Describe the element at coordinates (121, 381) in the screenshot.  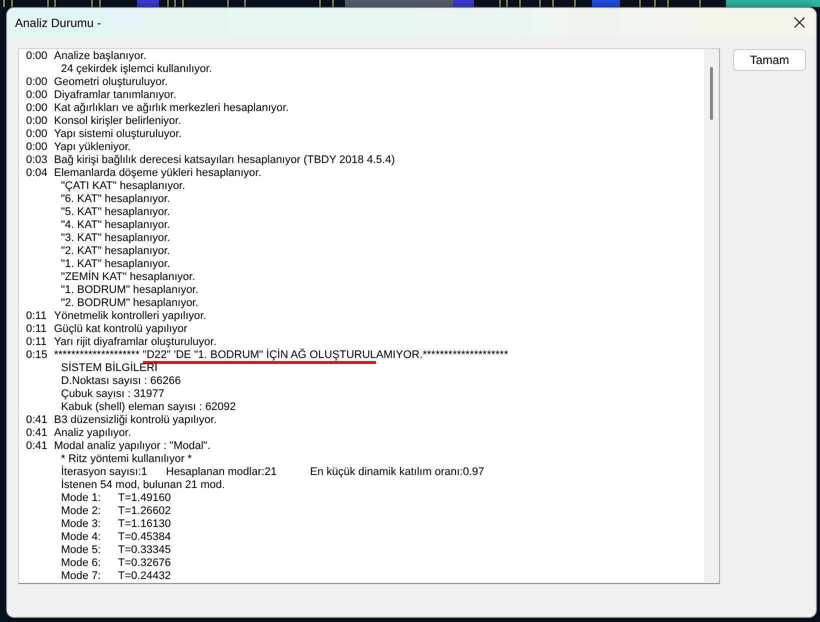
I see `log-text: D.Noktası sayısı : 66266` at that location.